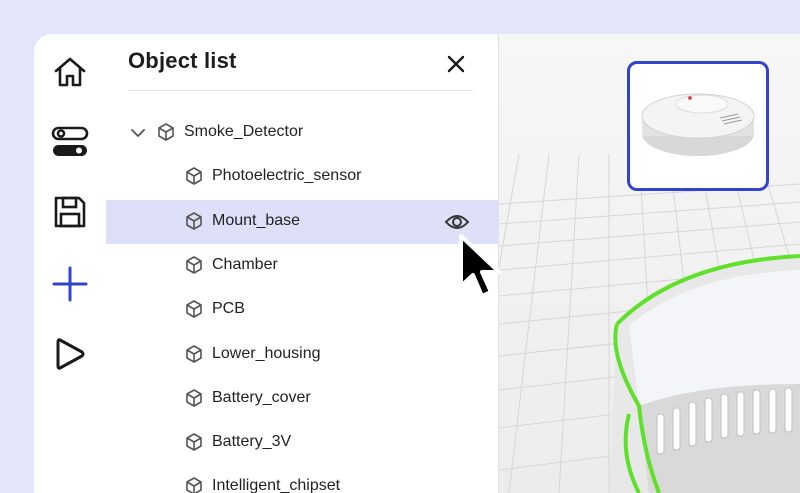  What do you see at coordinates (300, 90) in the screenshot?
I see `panel-divider` at bounding box center [300, 90].